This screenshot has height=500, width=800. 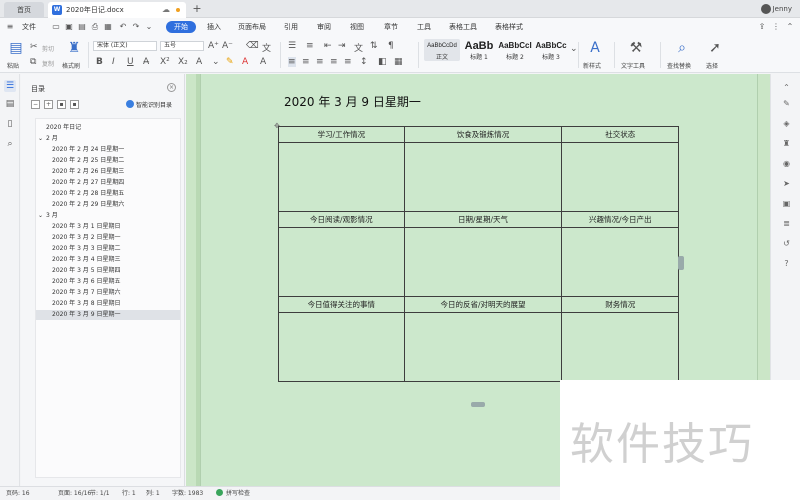 What do you see at coordinates (391, 27) in the screenshot?
I see `tab-chapter: 章节` at bounding box center [391, 27].